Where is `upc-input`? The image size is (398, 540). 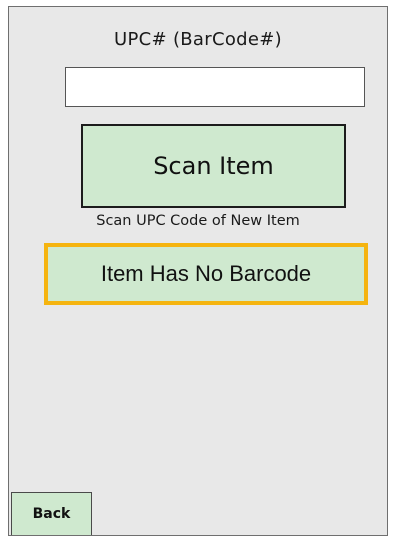
upc-input is located at coordinates (215, 87).